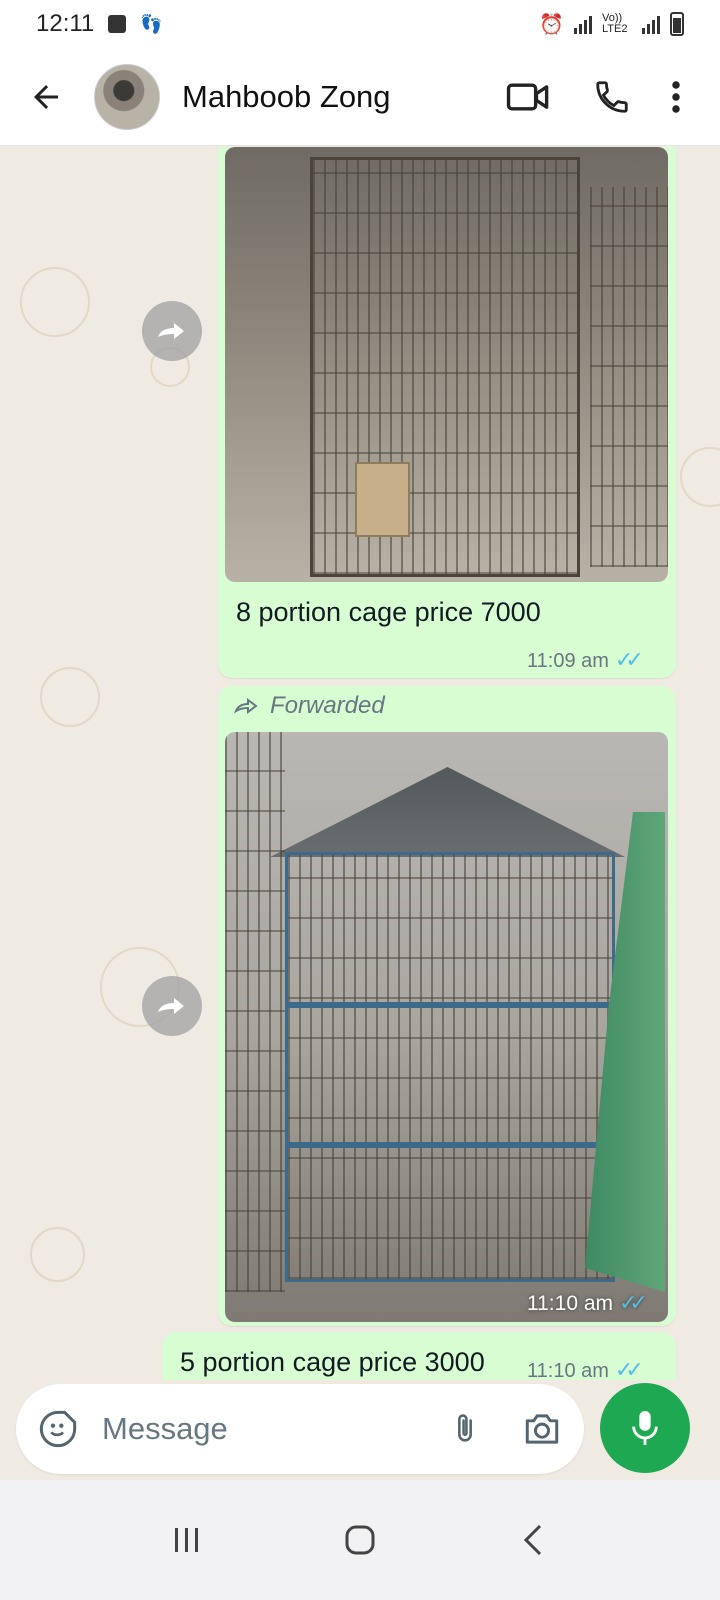 The height and width of the screenshot is (1600, 720). I want to click on chevron-left-icon, so click(533, 1540).